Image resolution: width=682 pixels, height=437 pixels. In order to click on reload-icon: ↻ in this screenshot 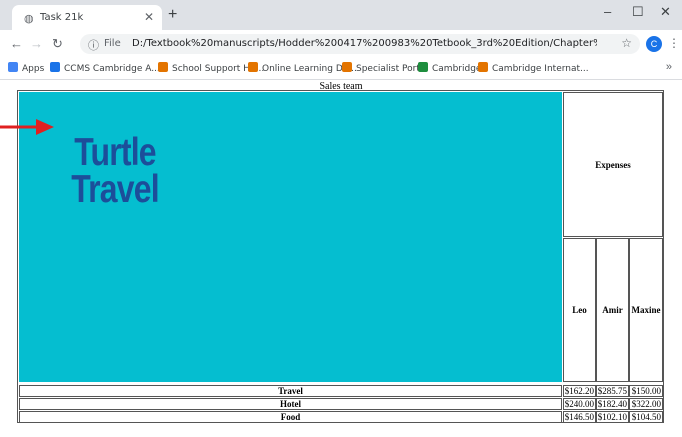, I will do `click(57, 44)`.